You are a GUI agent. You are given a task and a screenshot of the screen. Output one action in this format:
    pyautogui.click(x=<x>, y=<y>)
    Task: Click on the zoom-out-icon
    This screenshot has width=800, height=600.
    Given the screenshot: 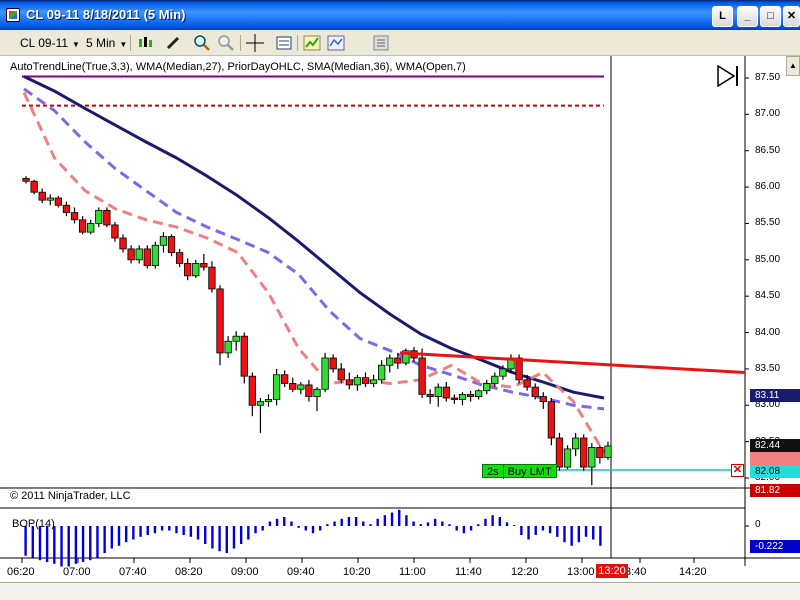 What is the action you would take?
    pyautogui.click(x=226, y=43)
    